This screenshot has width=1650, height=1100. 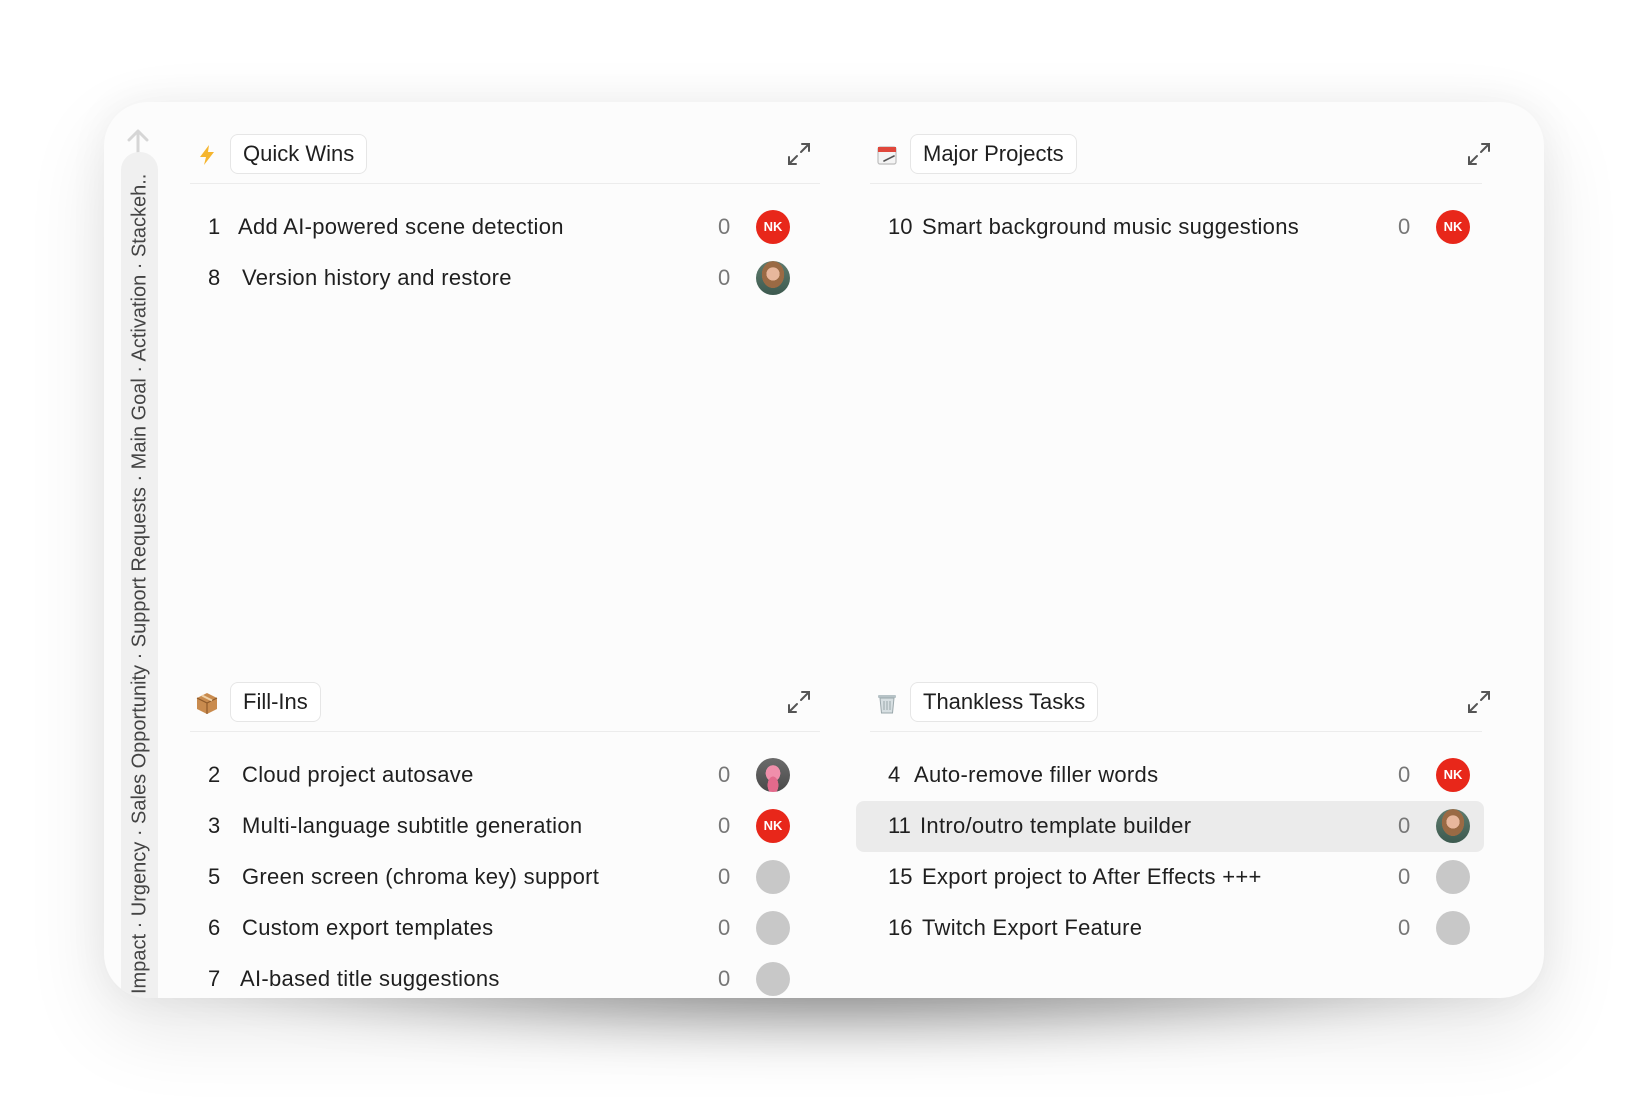 What do you see at coordinates (505, 775) in the screenshot?
I see `list-item: 2 Cloud project autosave 0` at bounding box center [505, 775].